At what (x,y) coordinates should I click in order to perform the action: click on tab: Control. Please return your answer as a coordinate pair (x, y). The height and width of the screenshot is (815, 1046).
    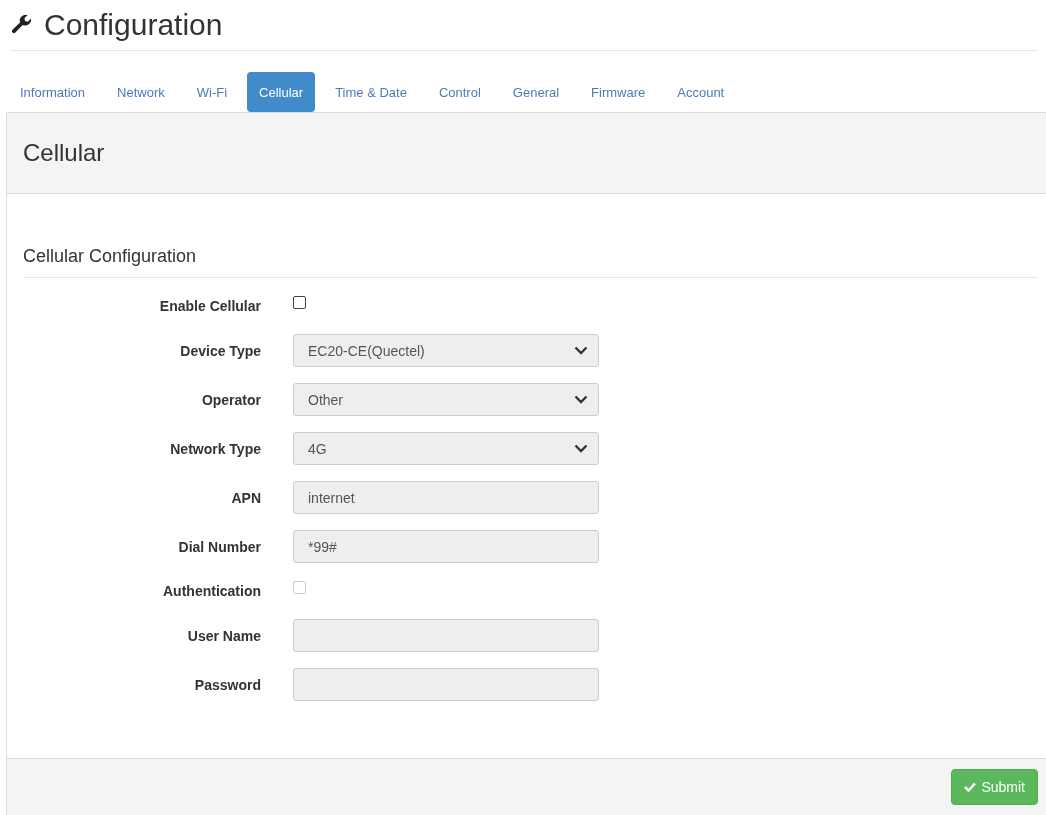
    Looking at the image, I should click on (459, 92).